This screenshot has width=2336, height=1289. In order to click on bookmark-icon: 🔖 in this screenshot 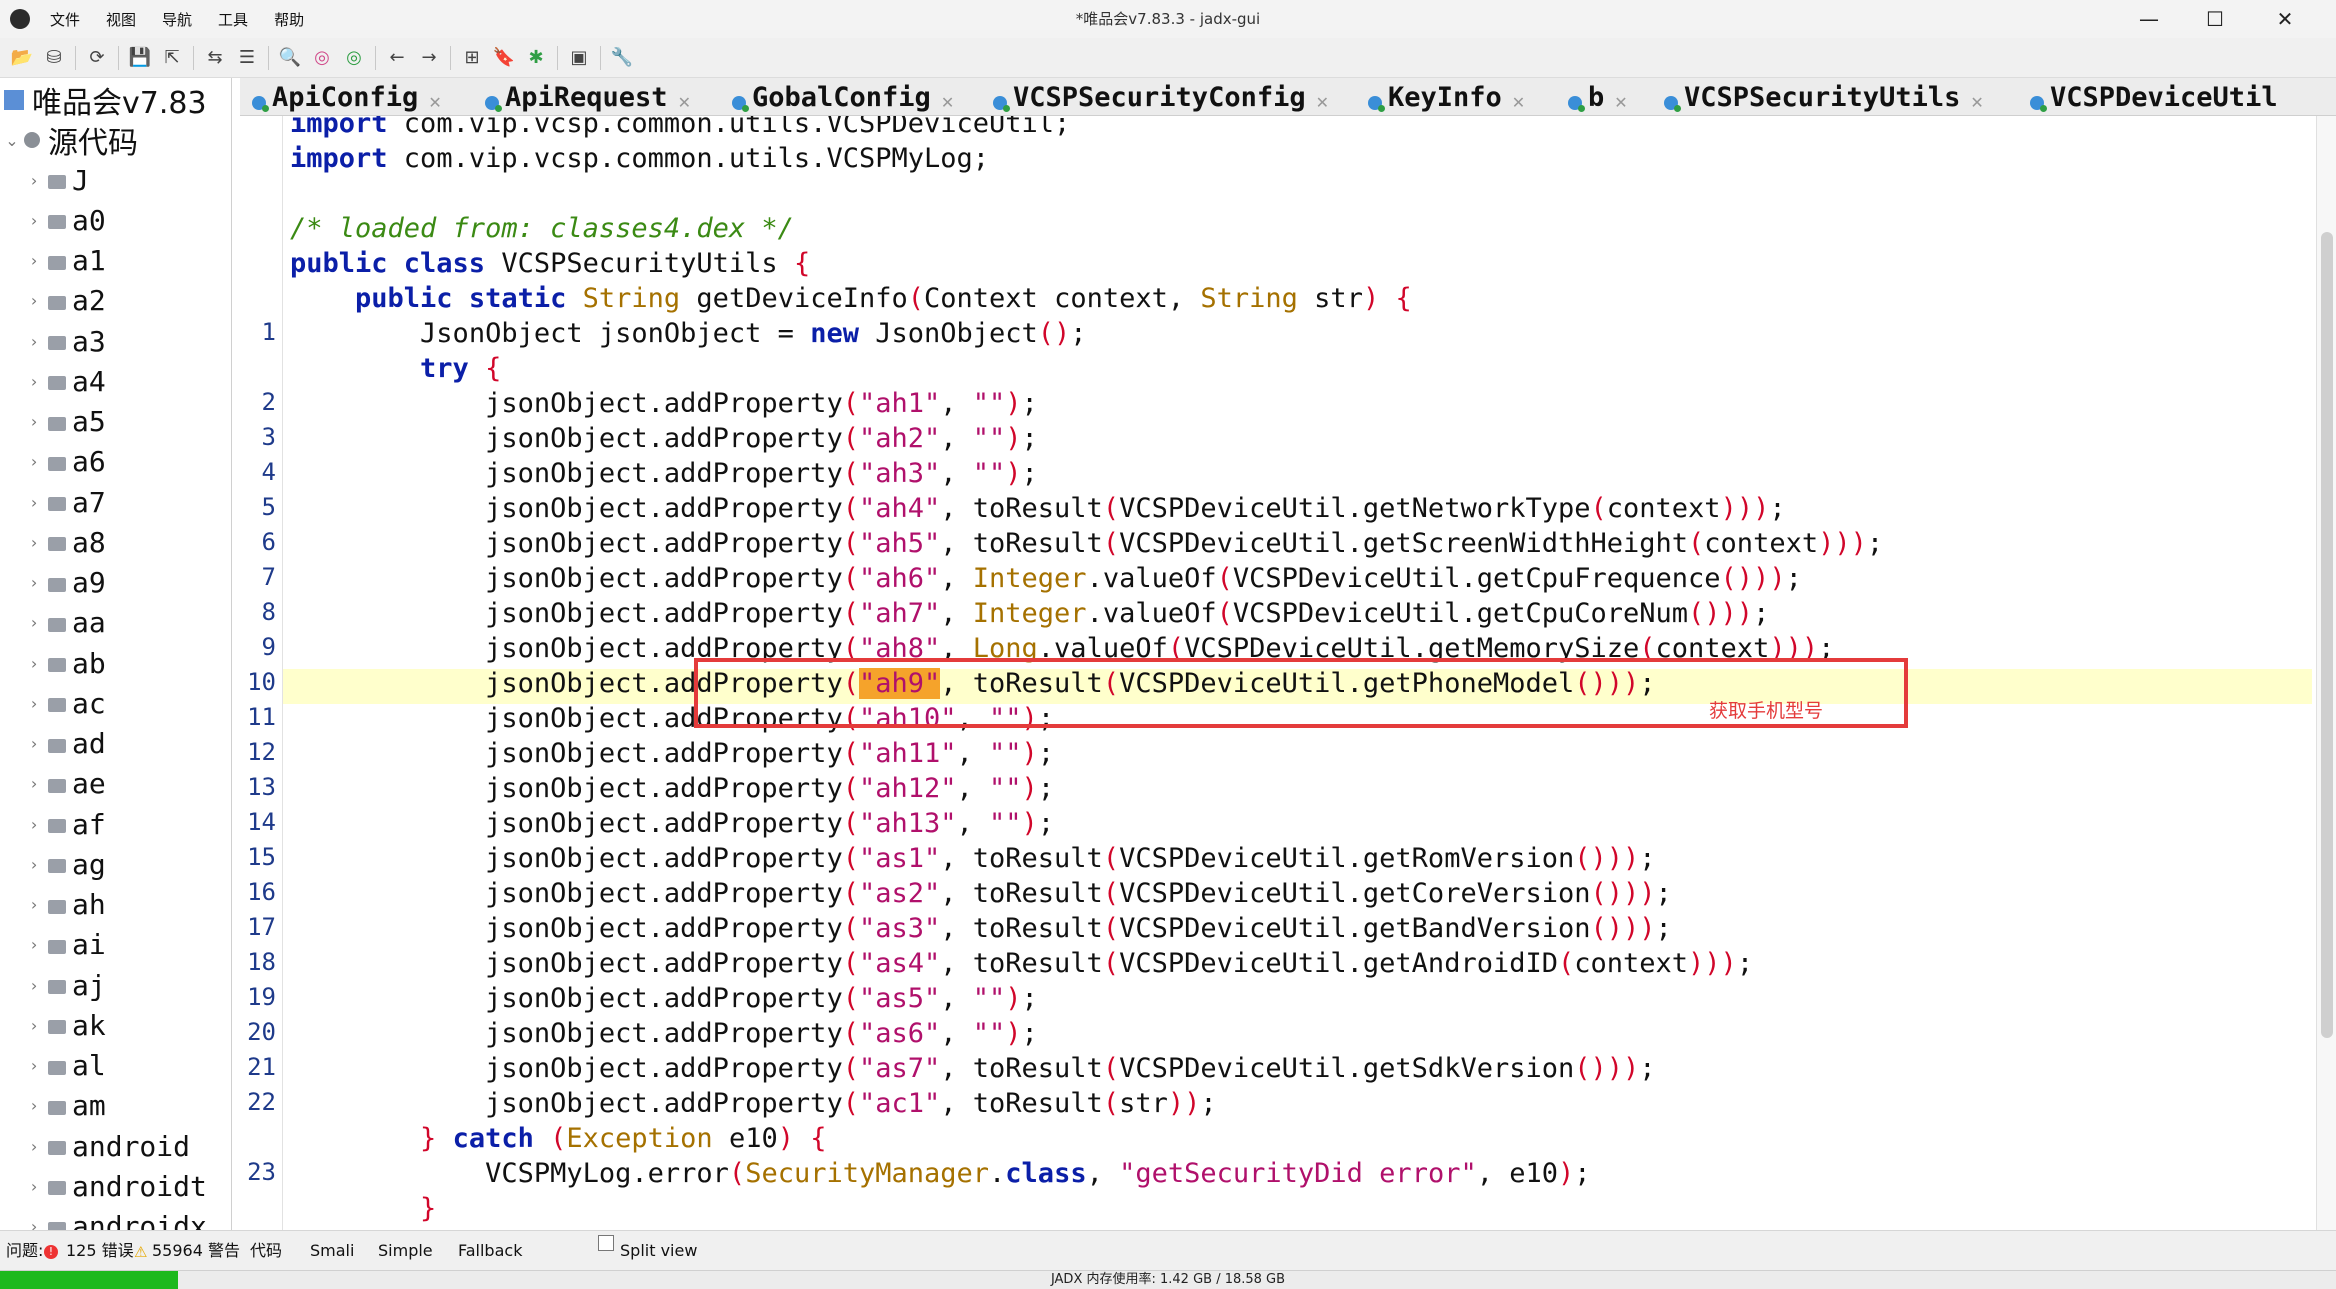, I will do `click(504, 58)`.